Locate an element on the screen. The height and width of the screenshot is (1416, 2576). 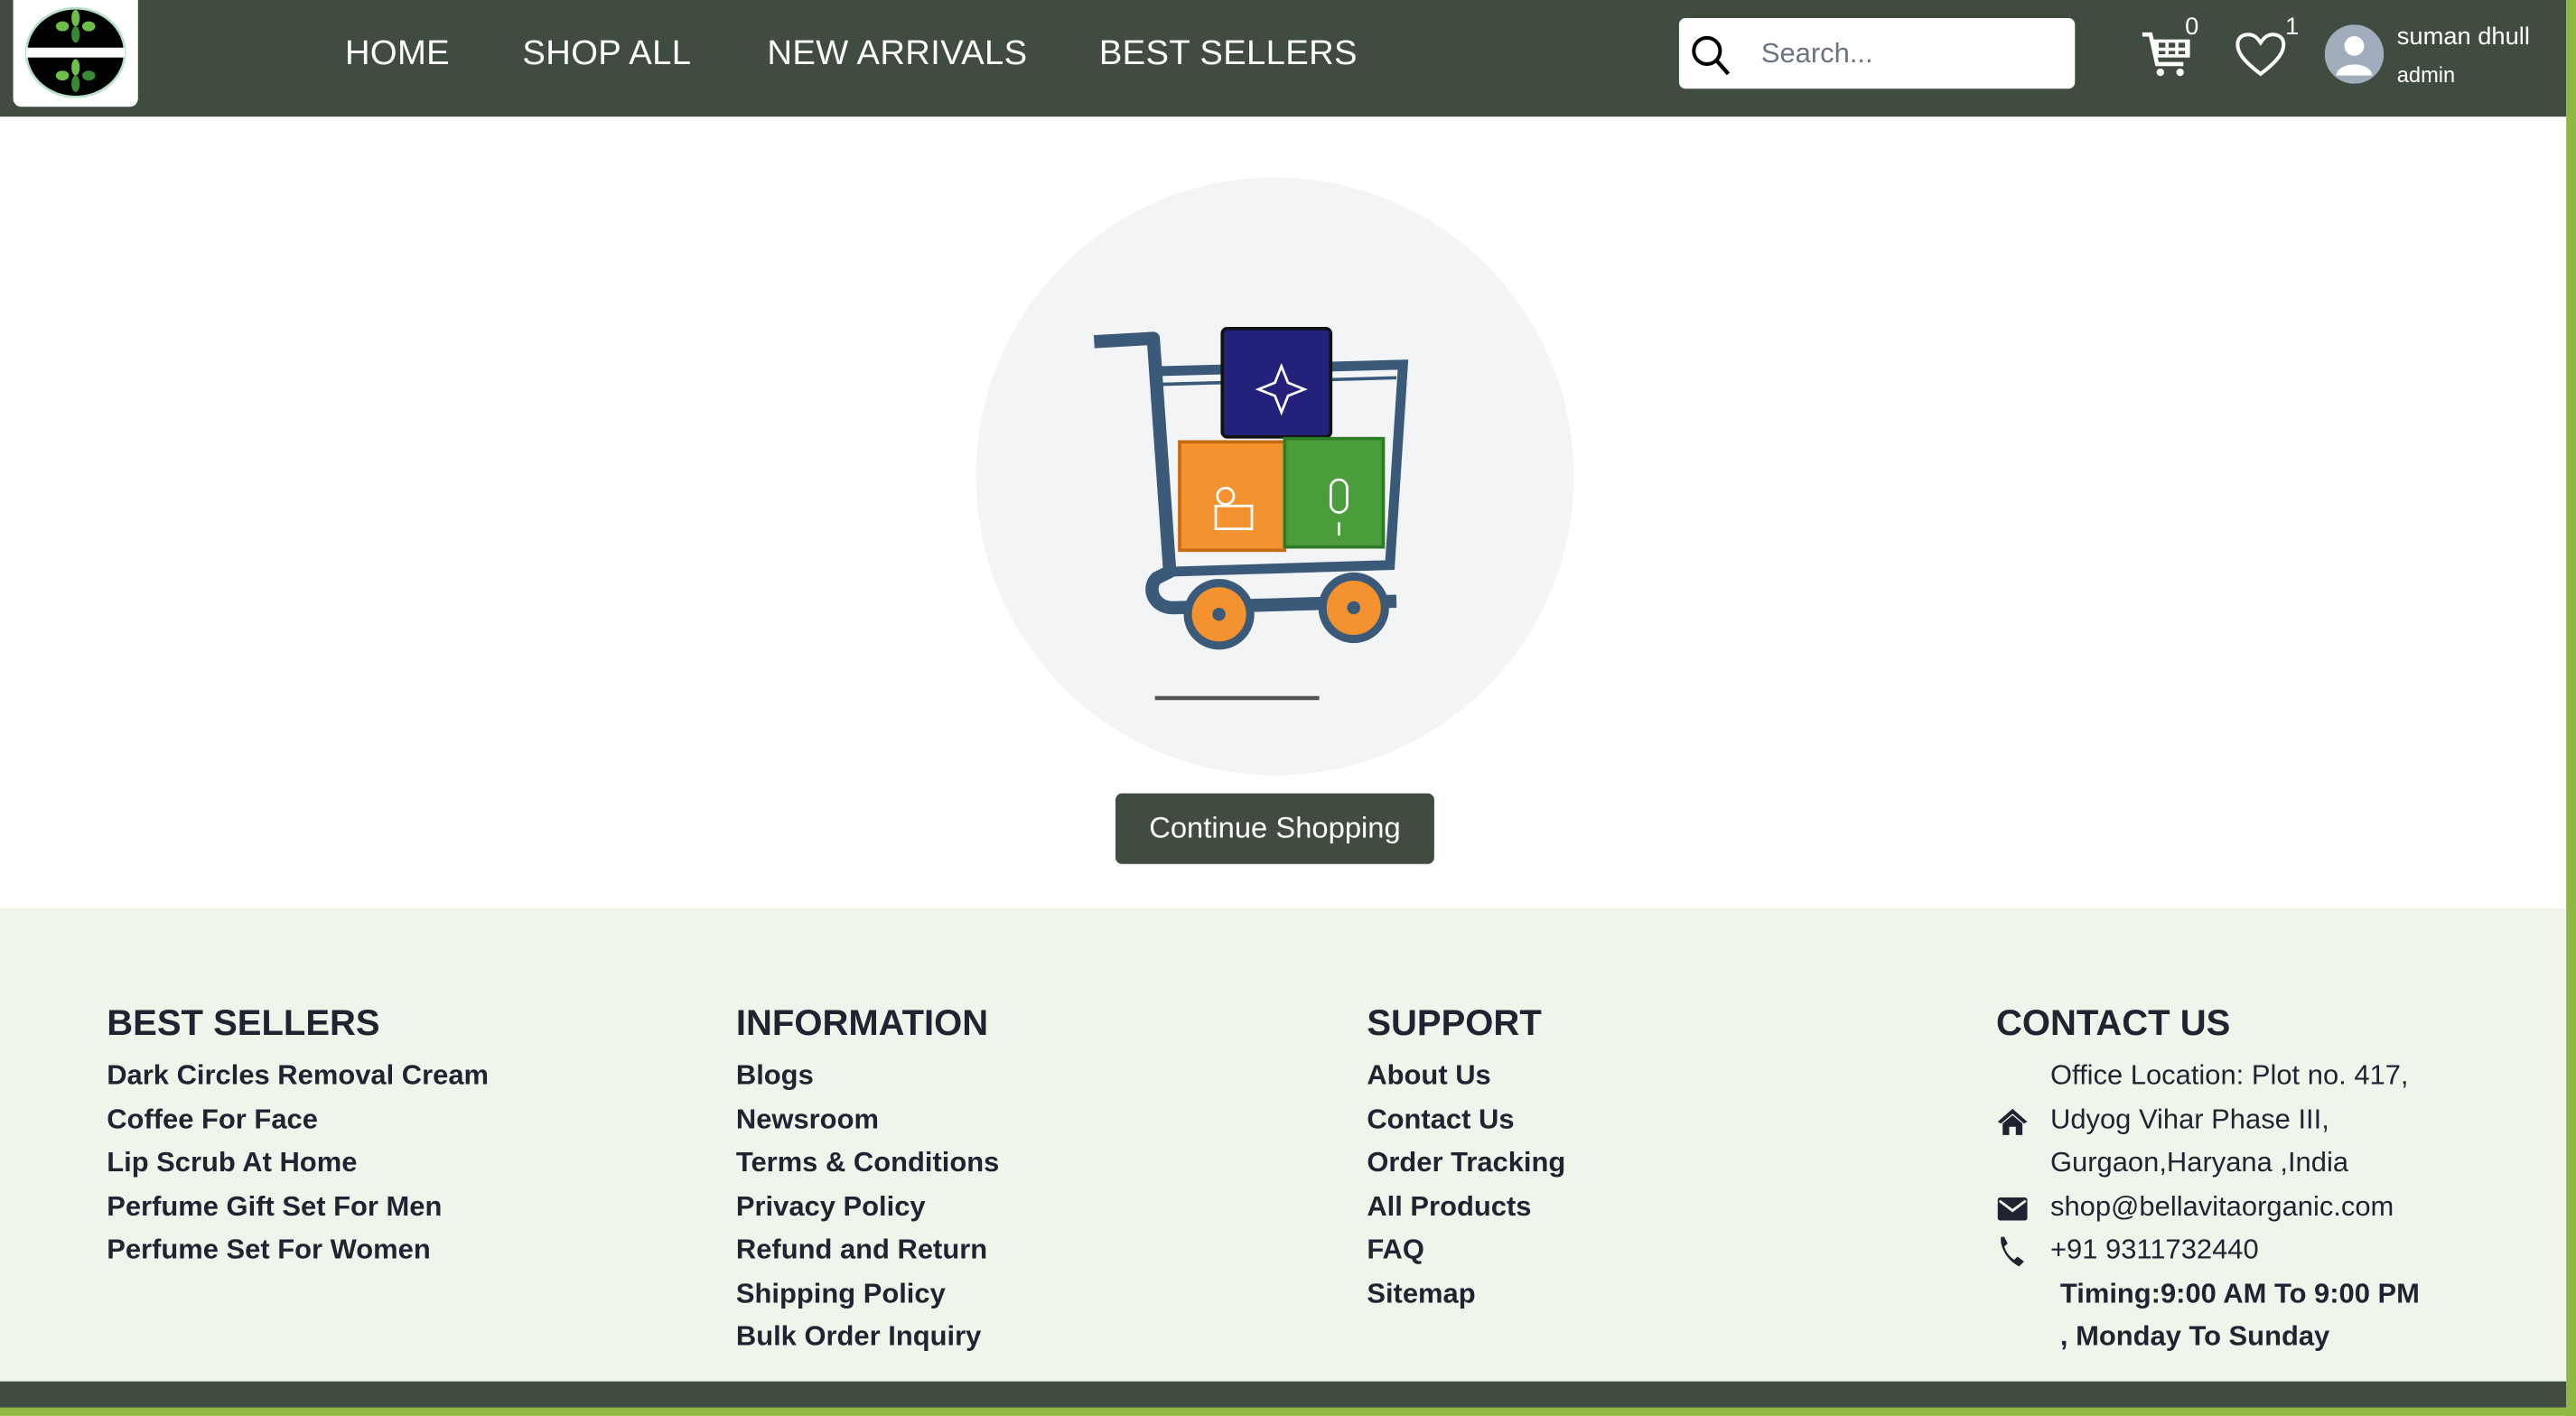
footer-link: Blogs is located at coordinates (868, 1076).